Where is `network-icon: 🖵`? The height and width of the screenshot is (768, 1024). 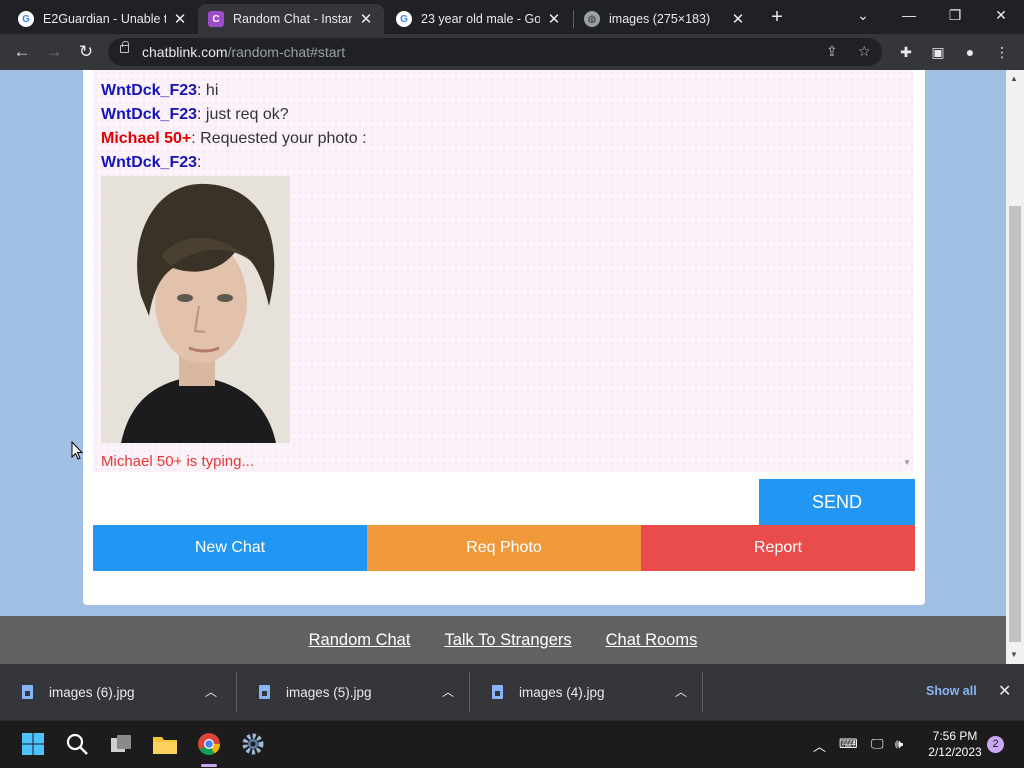
network-icon: 🖵 is located at coordinates (877, 744).